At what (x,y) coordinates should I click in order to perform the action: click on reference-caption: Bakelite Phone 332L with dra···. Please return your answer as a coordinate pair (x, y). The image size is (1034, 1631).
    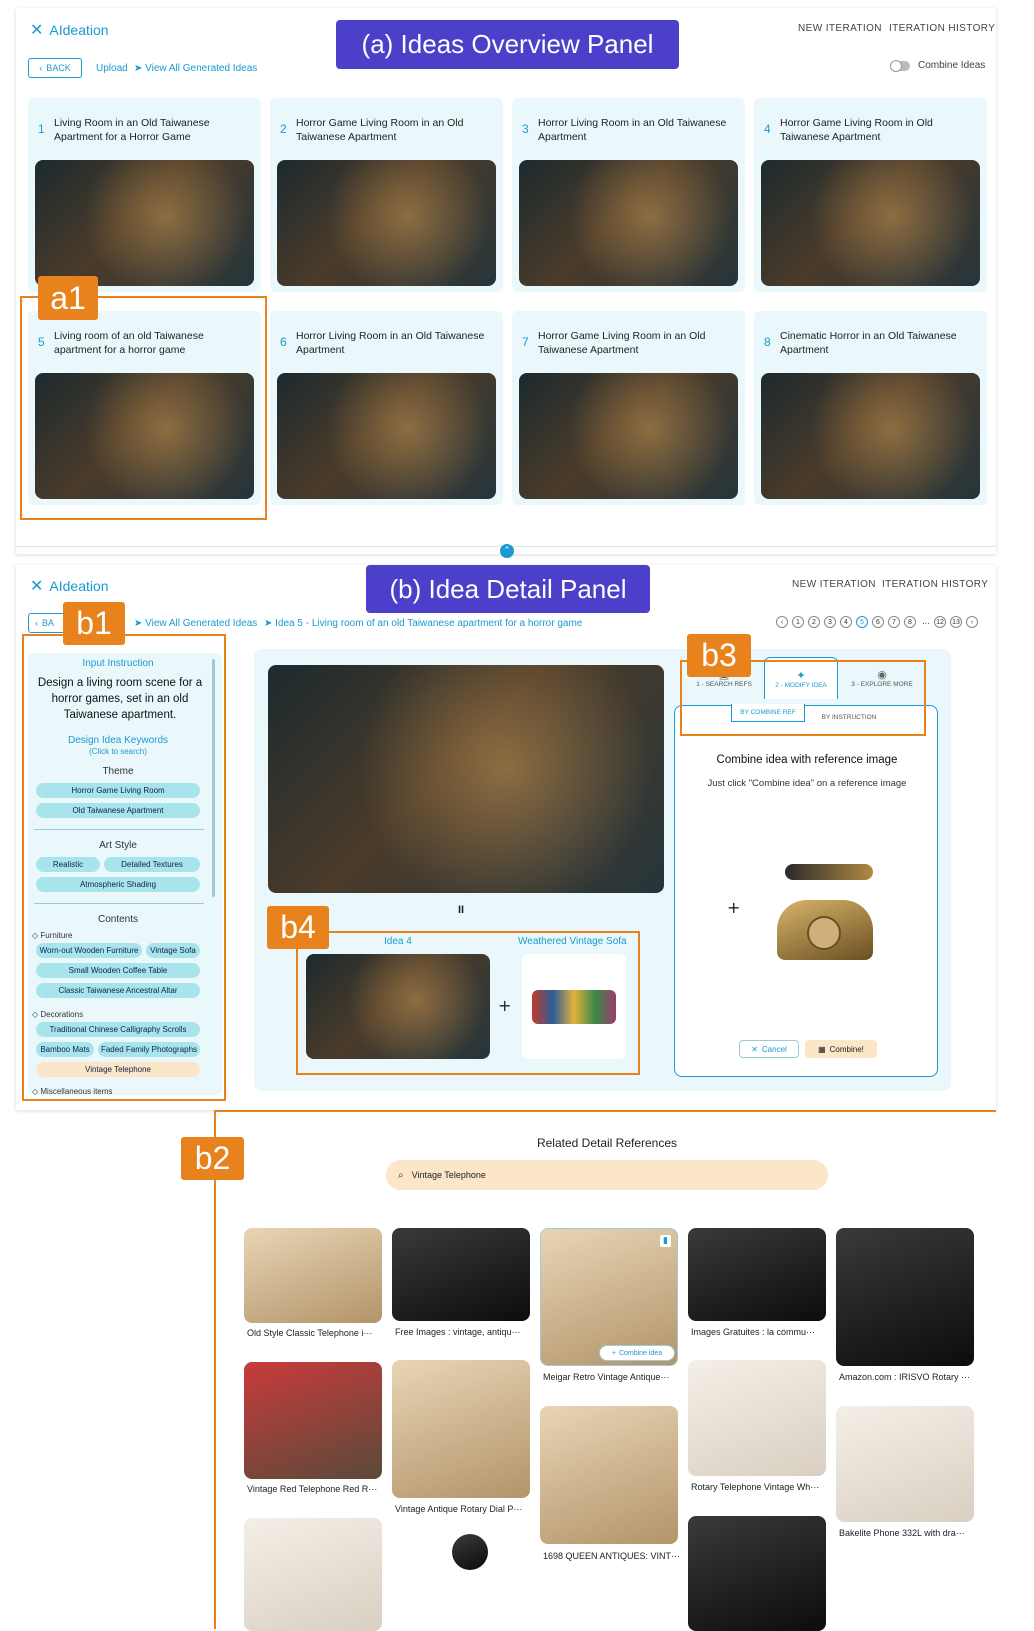
    Looking at the image, I should click on (902, 1533).